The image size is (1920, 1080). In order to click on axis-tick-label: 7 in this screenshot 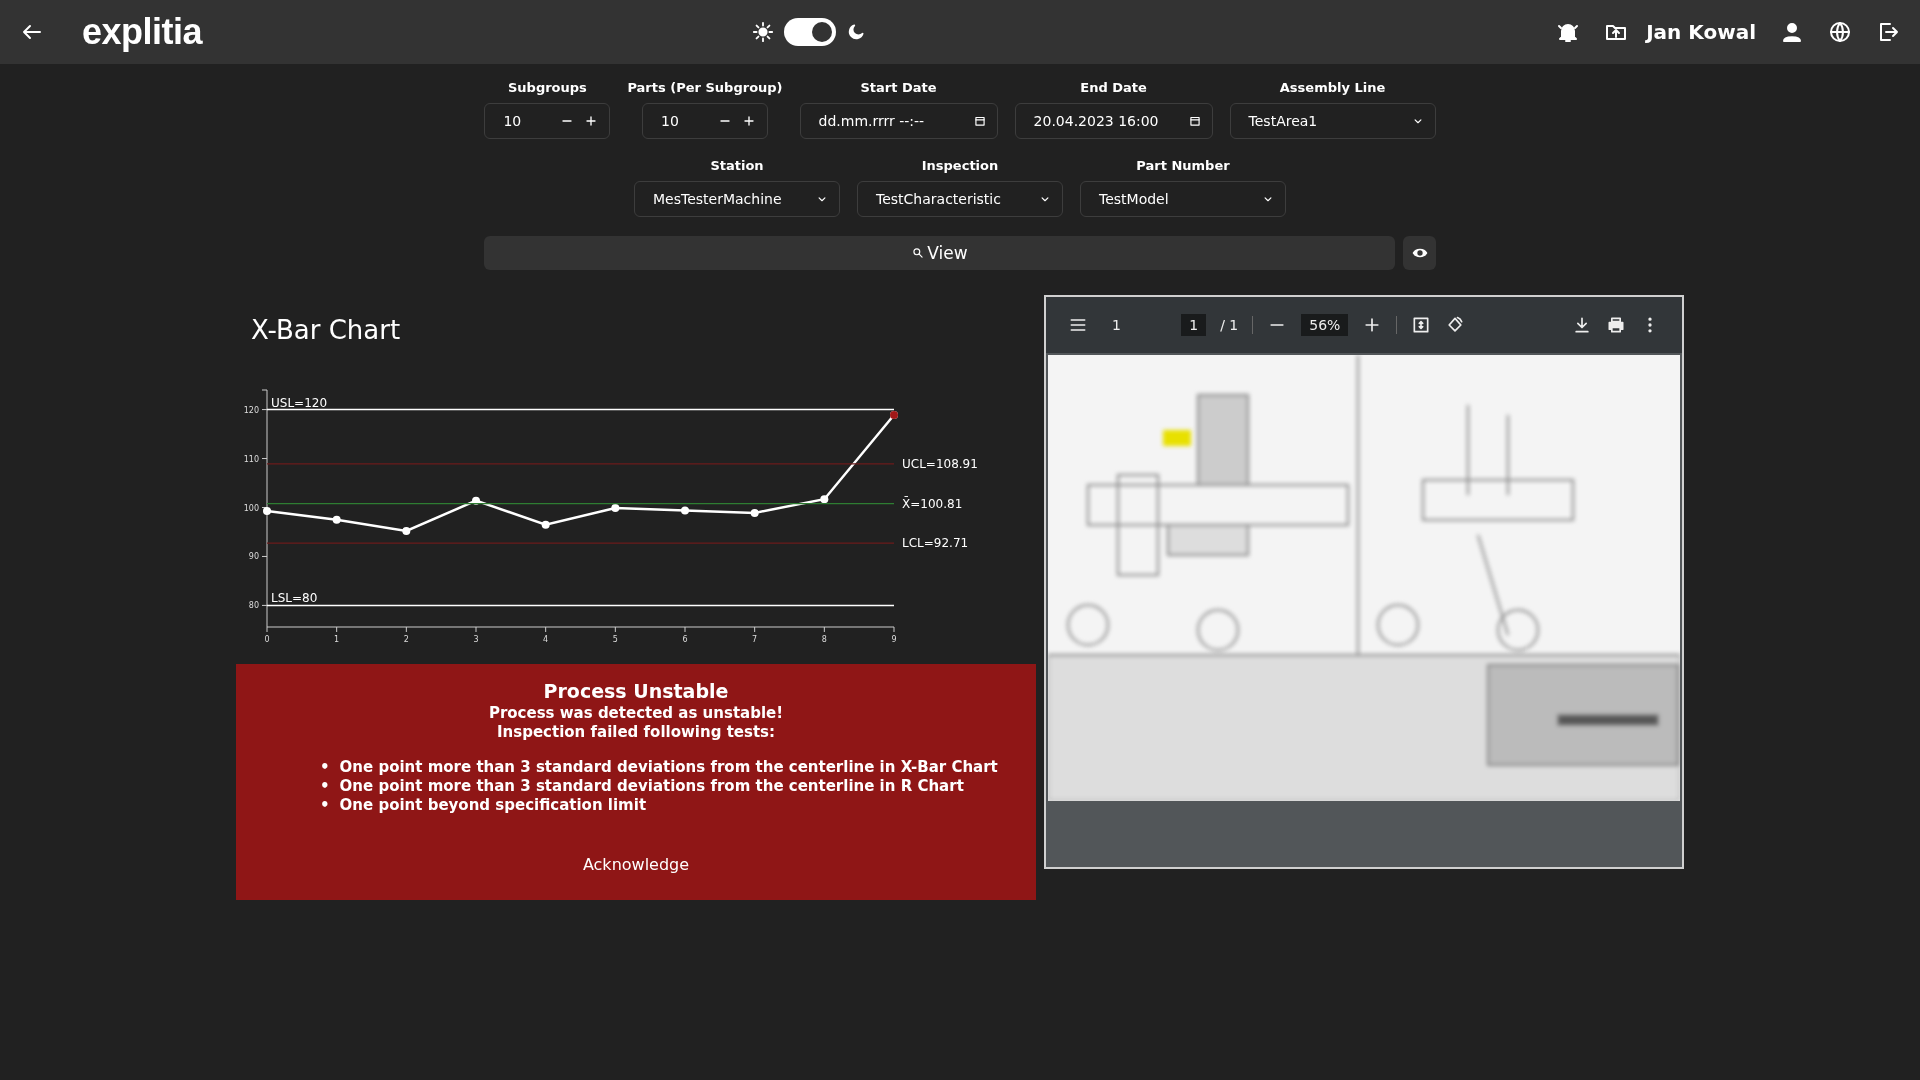, I will do `click(755, 639)`.